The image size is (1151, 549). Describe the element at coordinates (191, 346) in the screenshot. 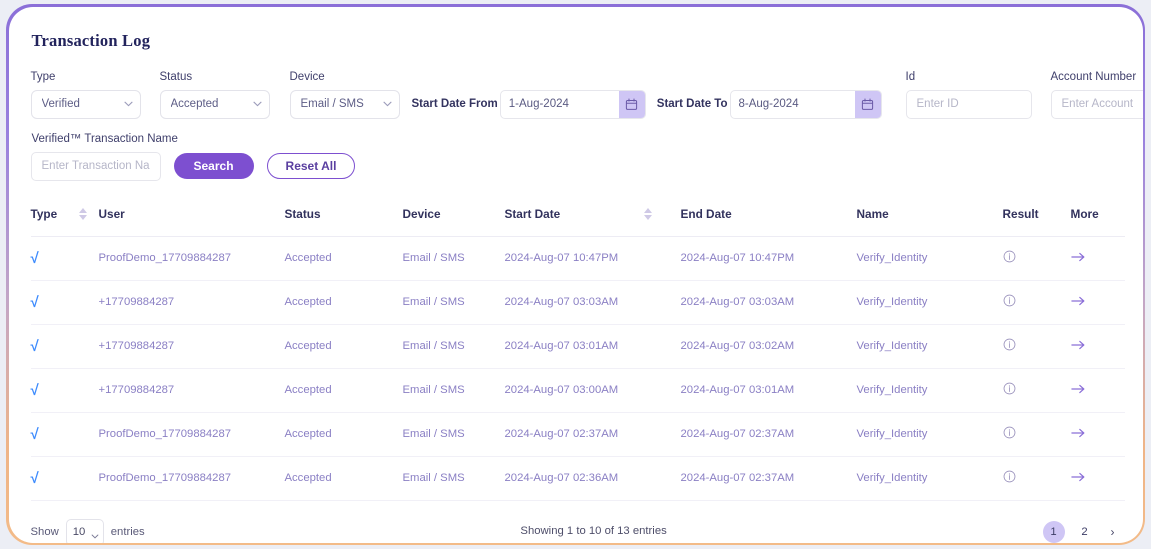

I see `cell-user: +17709884287` at that location.